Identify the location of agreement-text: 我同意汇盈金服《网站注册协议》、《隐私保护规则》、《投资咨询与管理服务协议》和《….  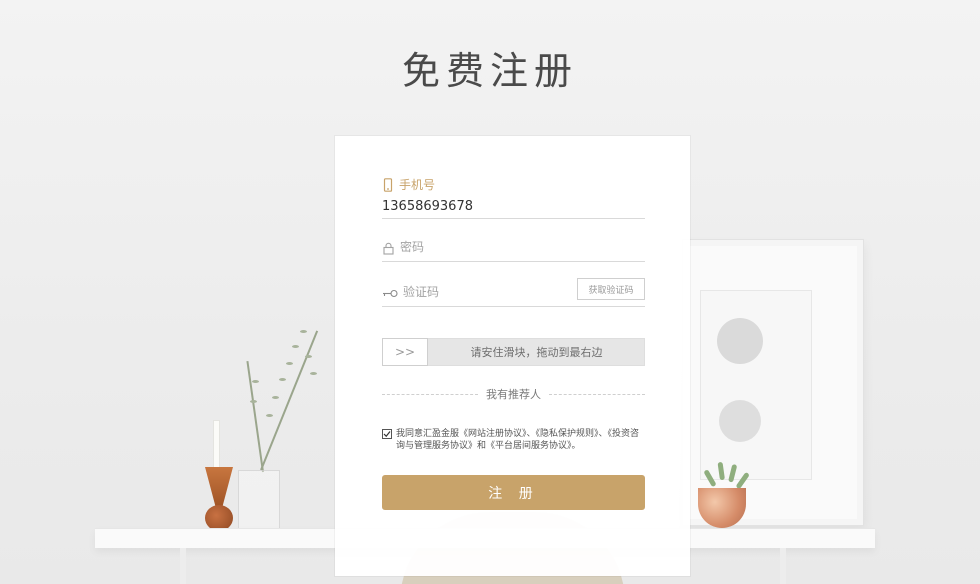
(521, 440).